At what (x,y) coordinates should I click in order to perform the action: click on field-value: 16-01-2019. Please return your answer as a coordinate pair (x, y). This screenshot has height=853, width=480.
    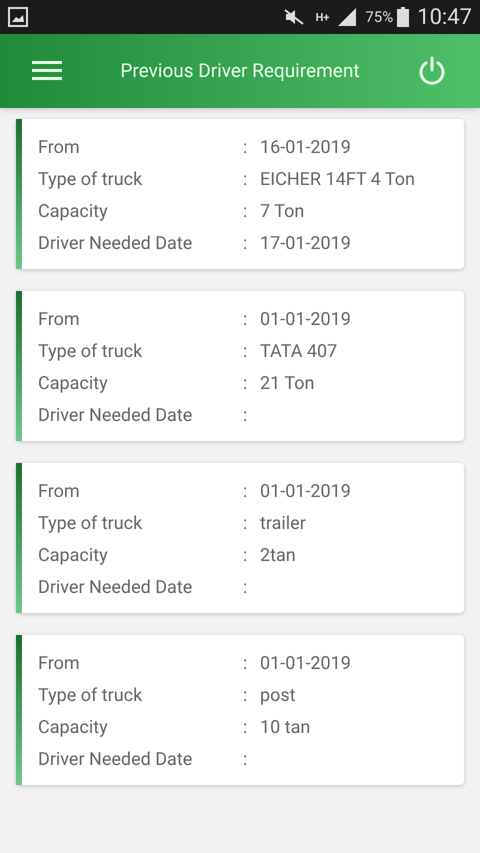
    Looking at the image, I should click on (305, 148).